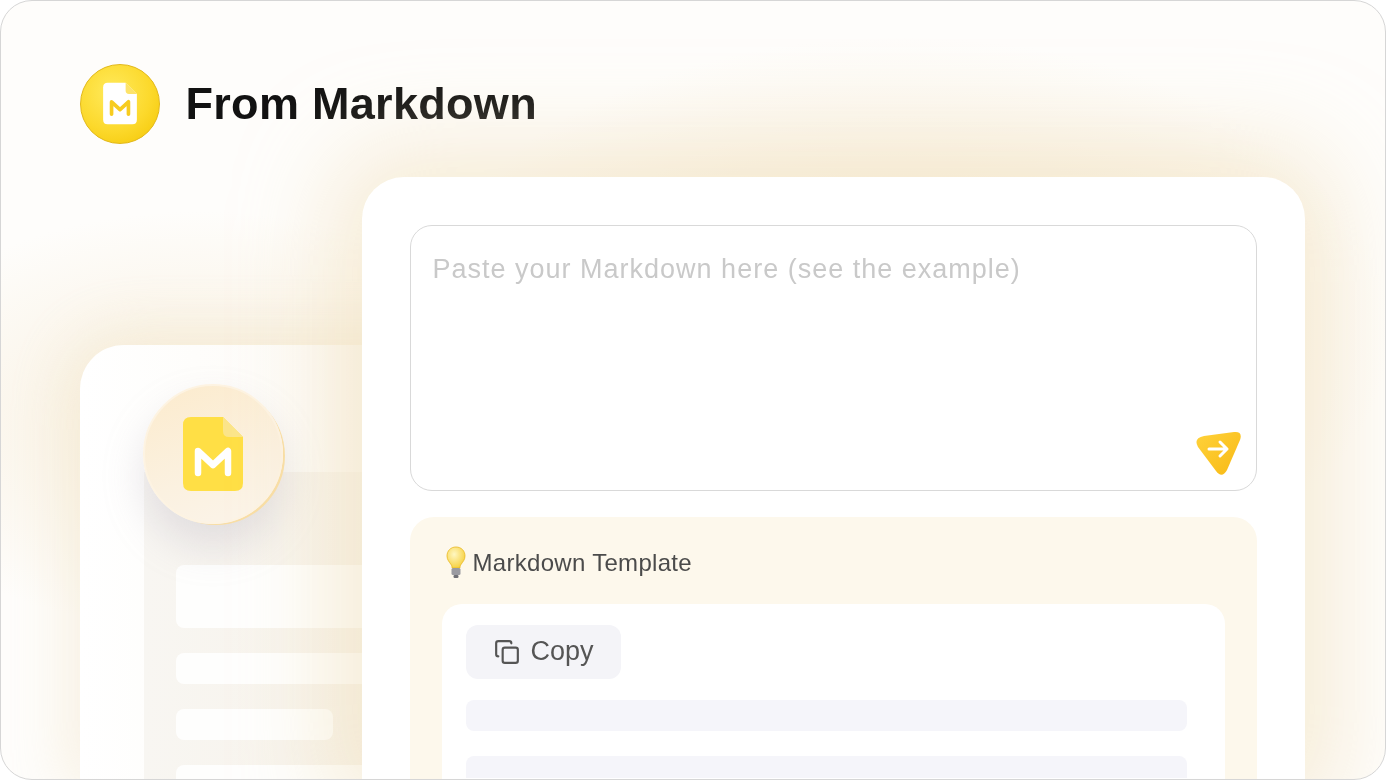  I want to click on page-title: From Markdown, so click(361, 103).